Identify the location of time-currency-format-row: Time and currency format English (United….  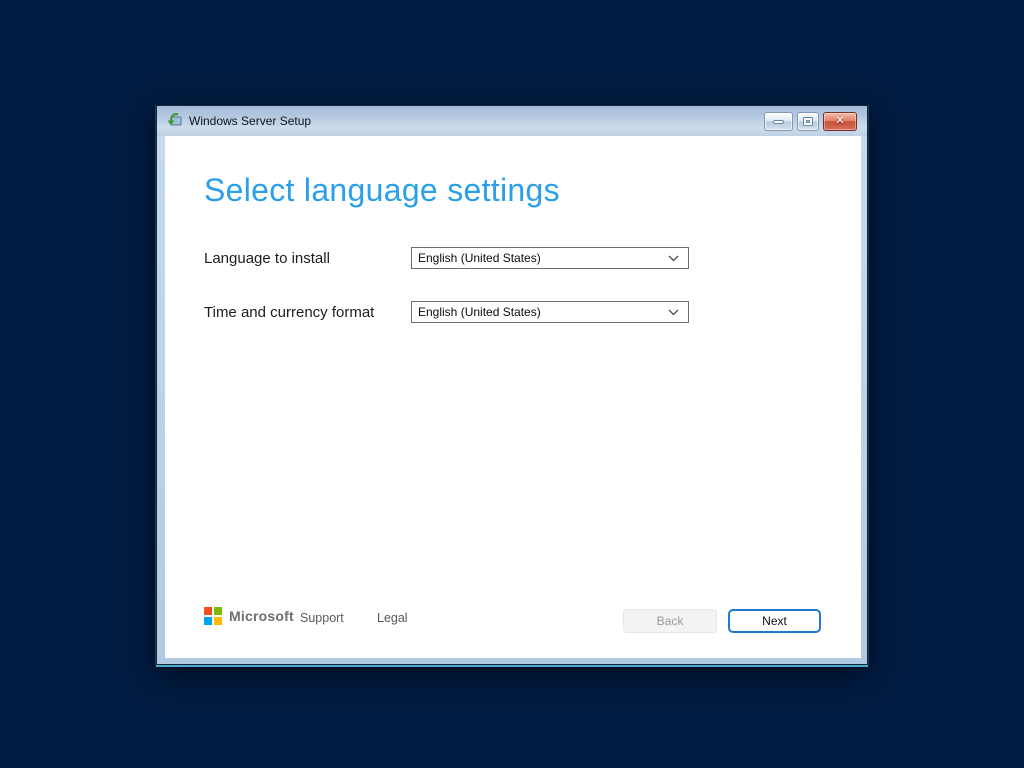
(446, 312).